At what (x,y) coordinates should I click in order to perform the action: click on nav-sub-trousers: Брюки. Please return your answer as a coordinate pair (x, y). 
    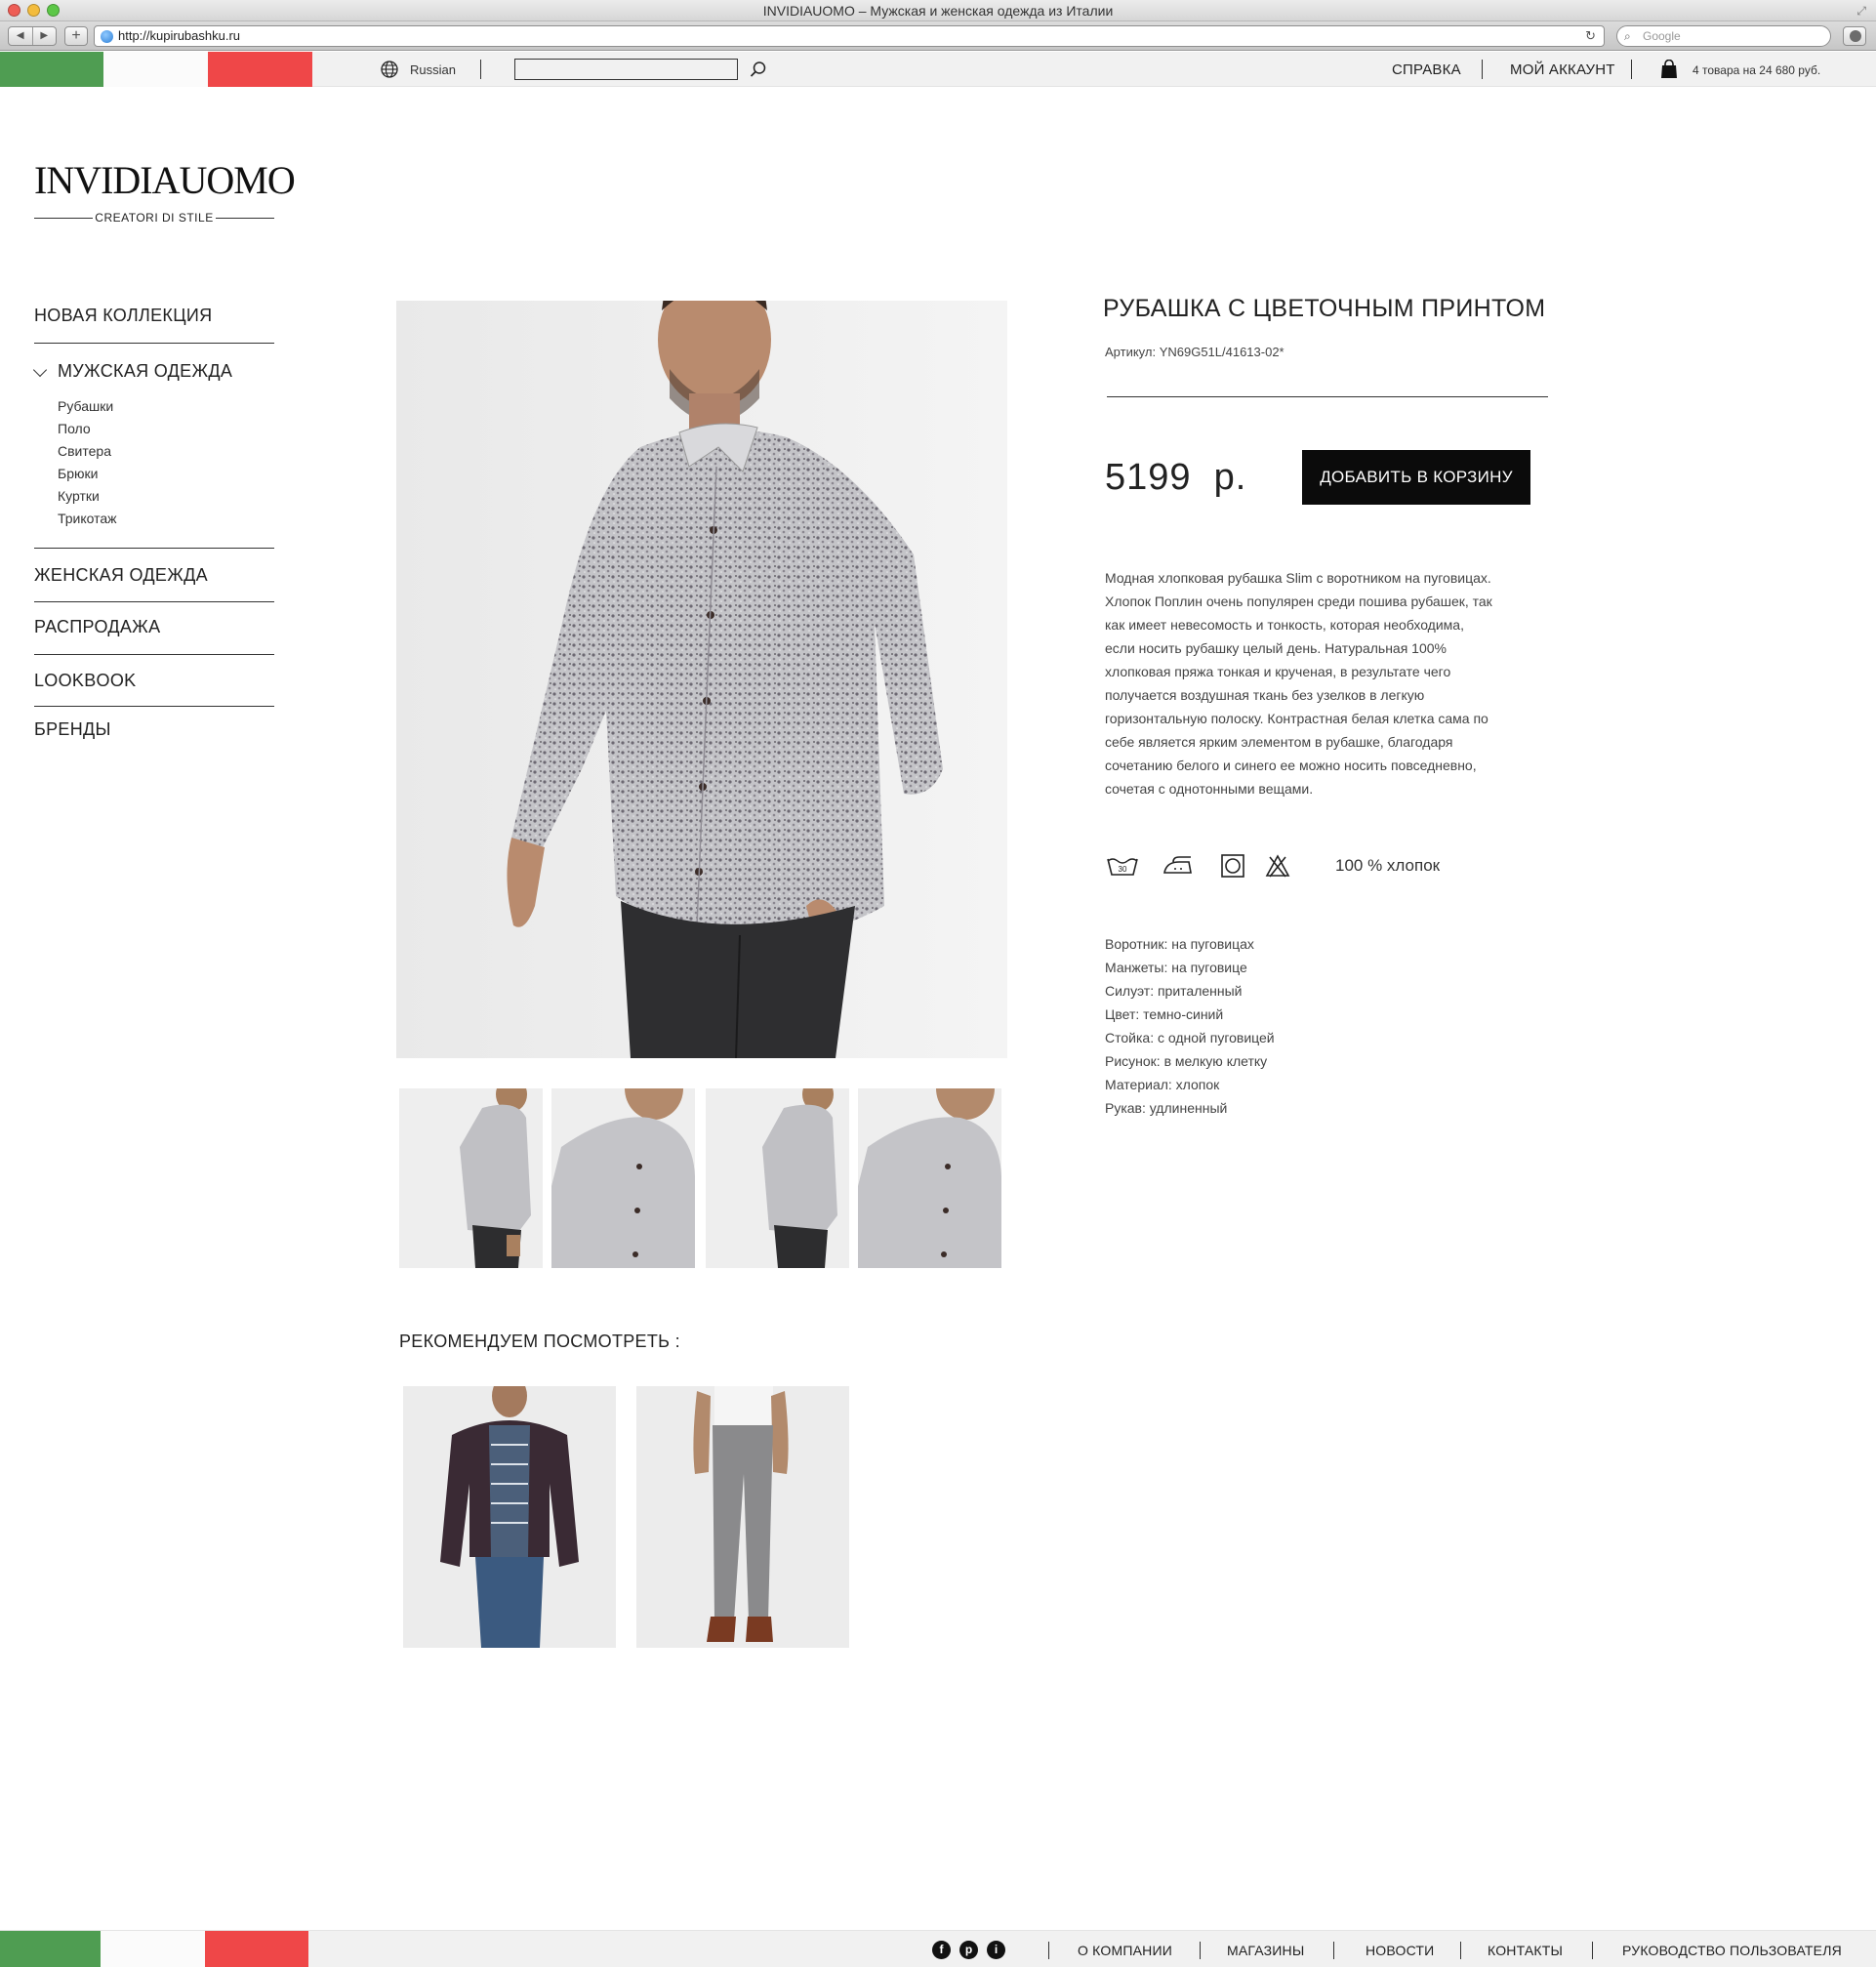
    Looking at the image, I should click on (78, 474).